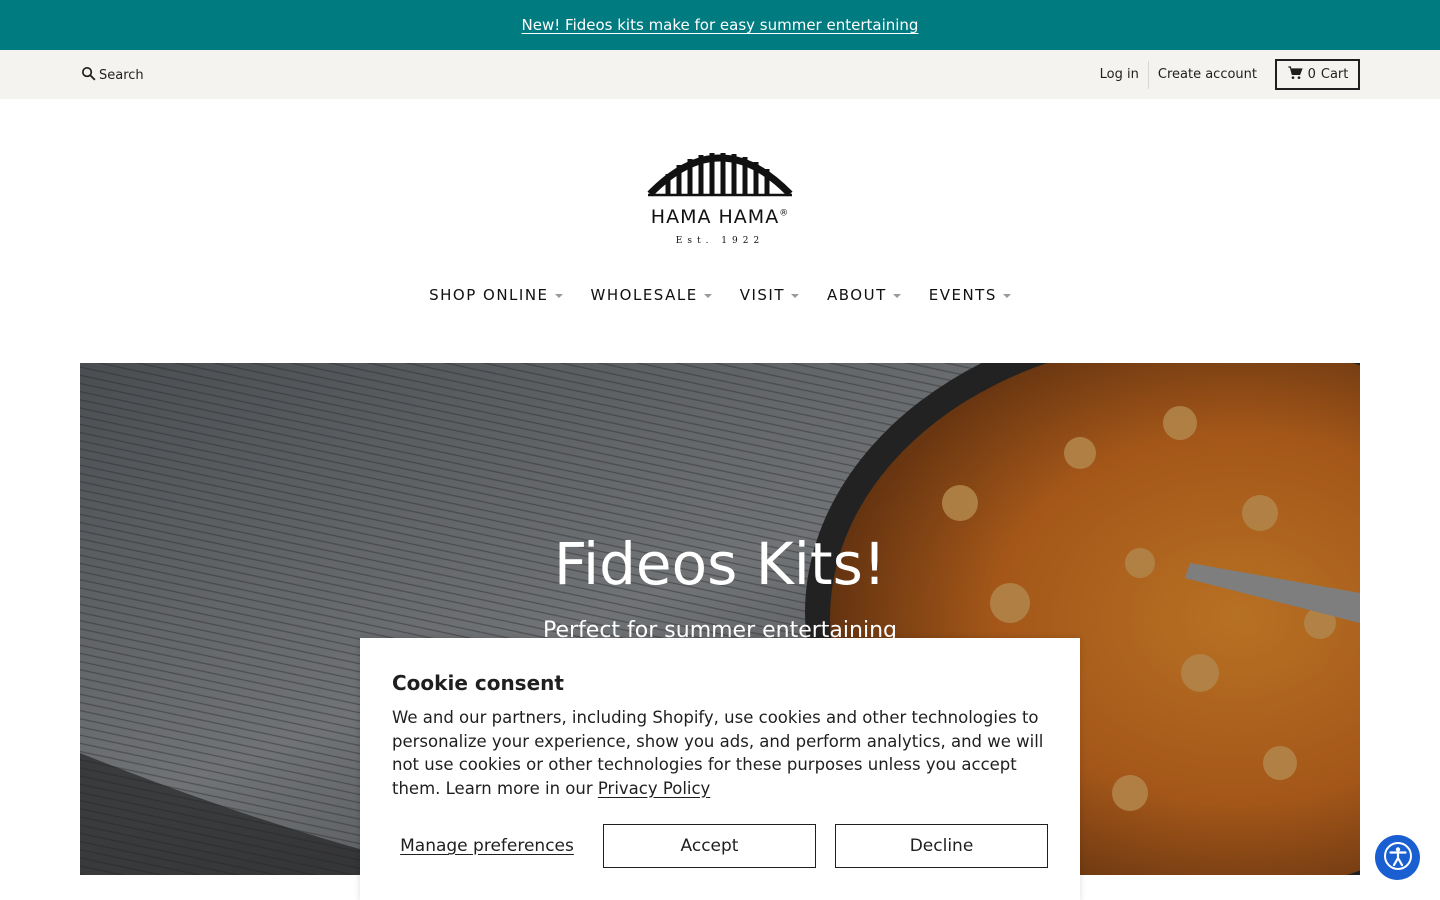 This screenshot has width=1440, height=900. I want to click on cookie-title: Cookie consent, so click(478, 683).